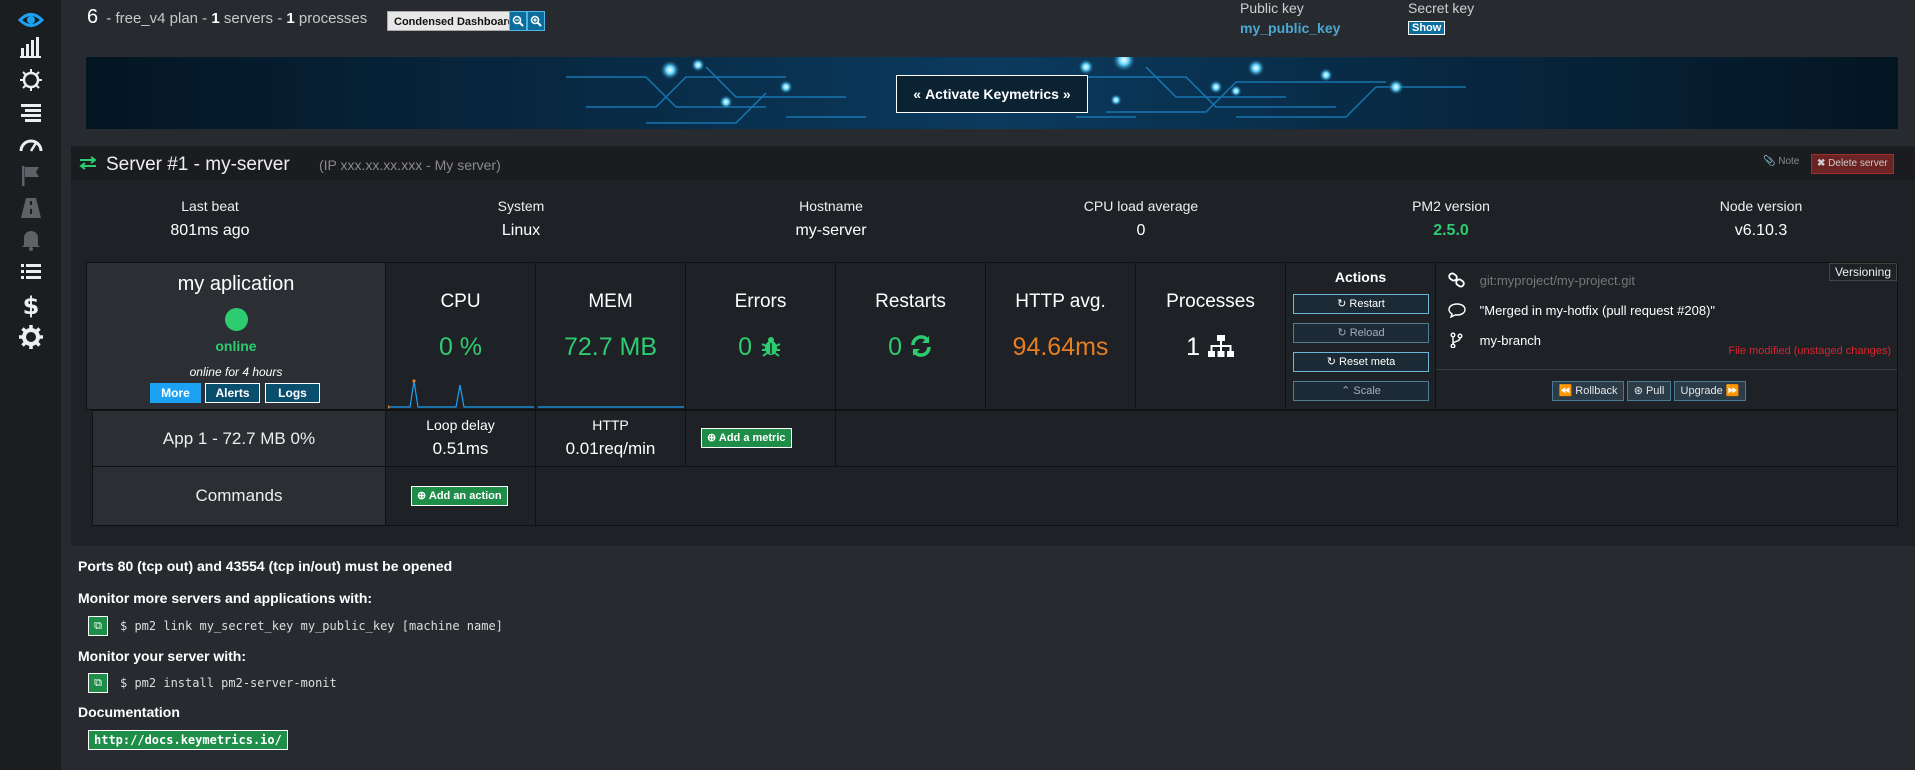 This screenshot has width=1915, height=770. What do you see at coordinates (1141, 206) in the screenshot?
I see `info-label: CPU load average` at bounding box center [1141, 206].